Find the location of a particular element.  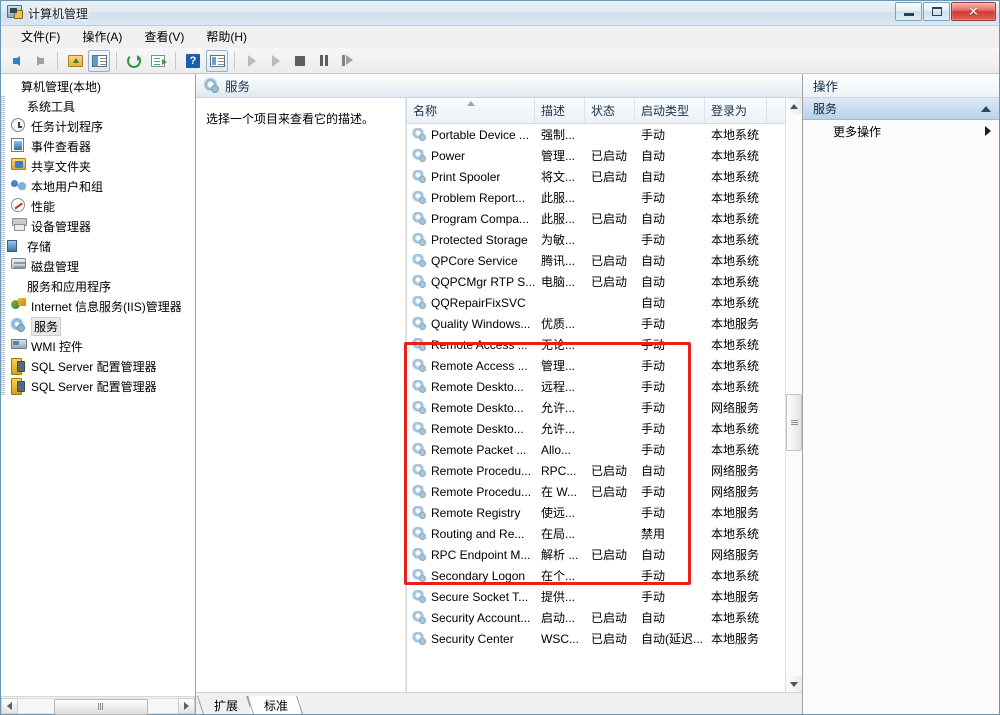

resume-service-button is located at coordinates (276, 61).